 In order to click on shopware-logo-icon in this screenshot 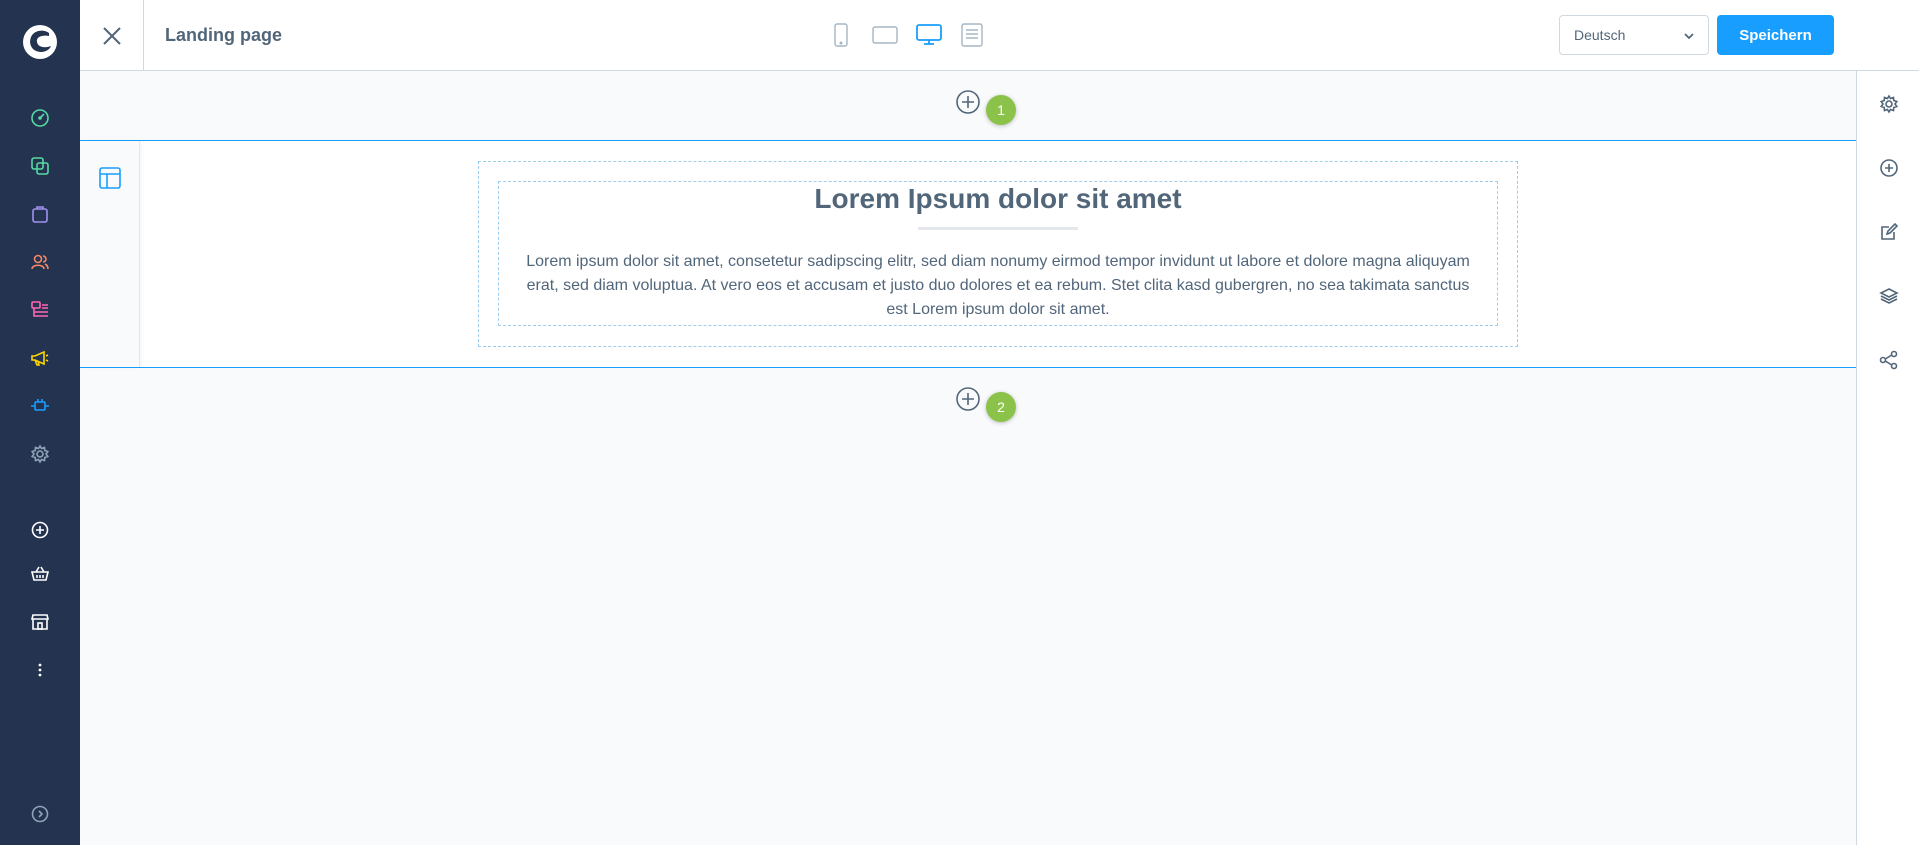, I will do `click(40, 42)`.